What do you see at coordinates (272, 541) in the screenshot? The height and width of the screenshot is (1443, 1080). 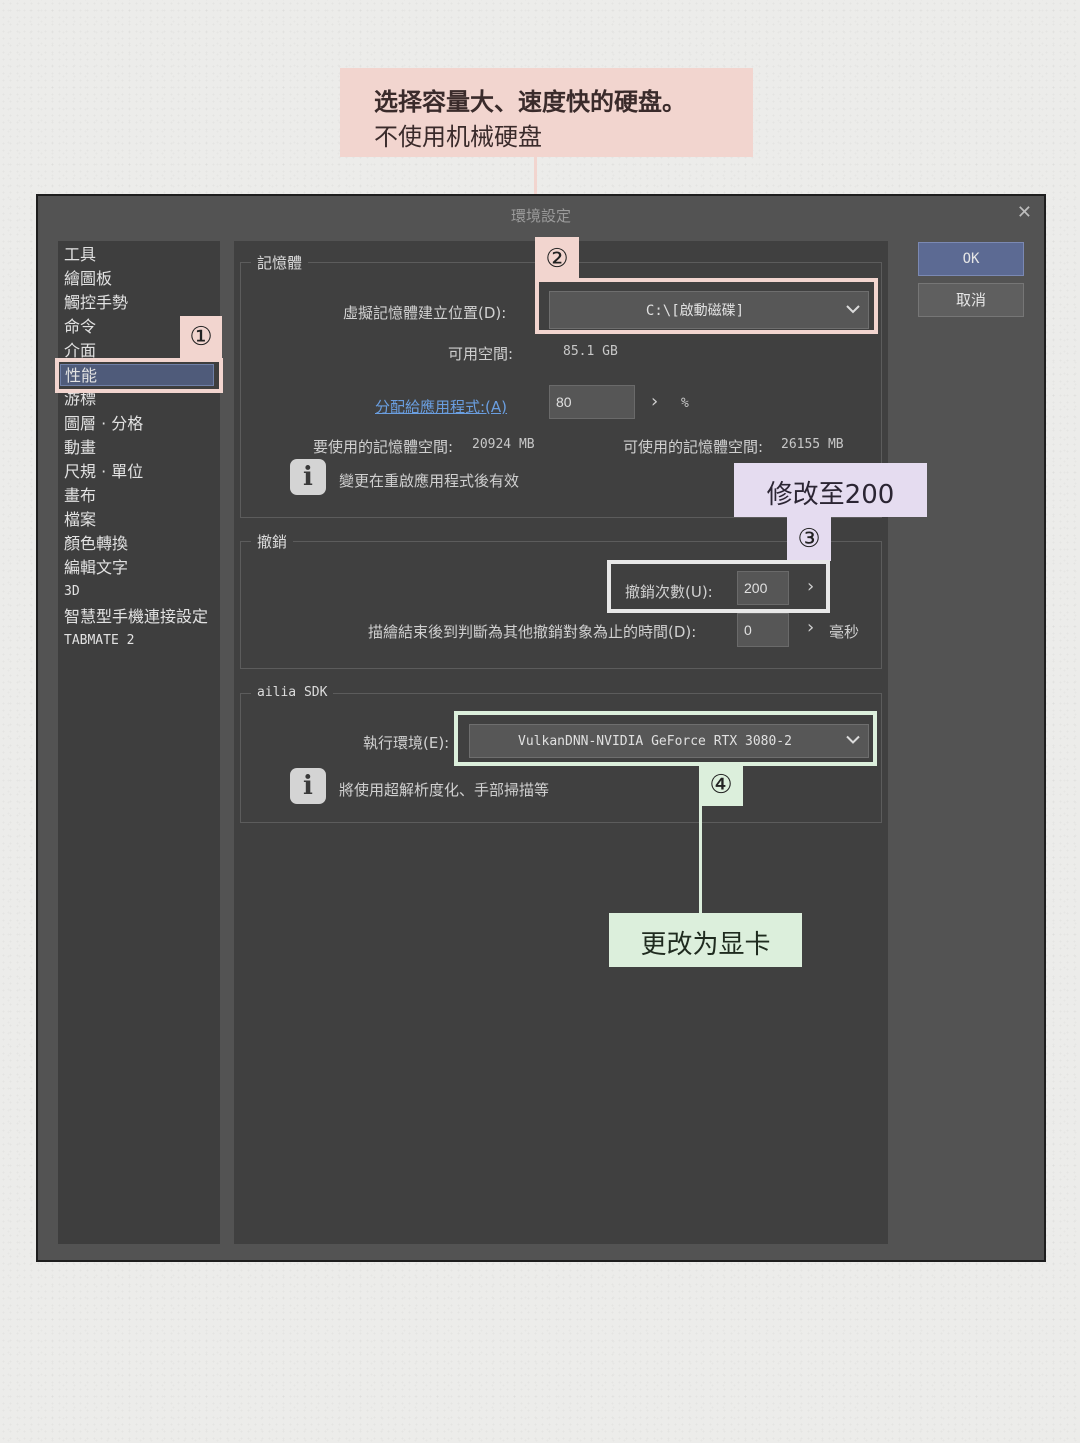 I see `undo-group-title: 撤銷` at bounding box center [272, 541].